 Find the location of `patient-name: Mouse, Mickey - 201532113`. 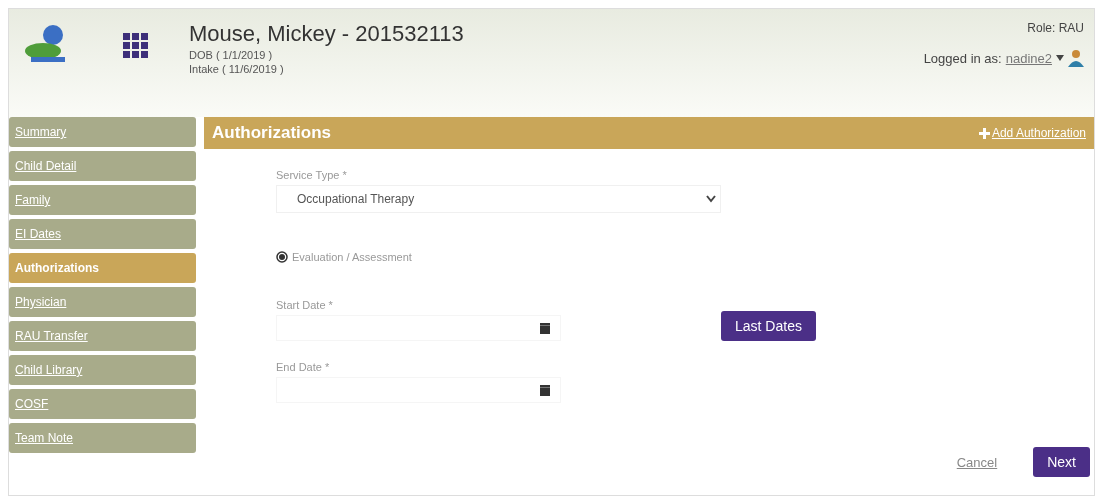

patient-name: Mouse, Mickey - 201532113 is located at coordinates (326, 34).